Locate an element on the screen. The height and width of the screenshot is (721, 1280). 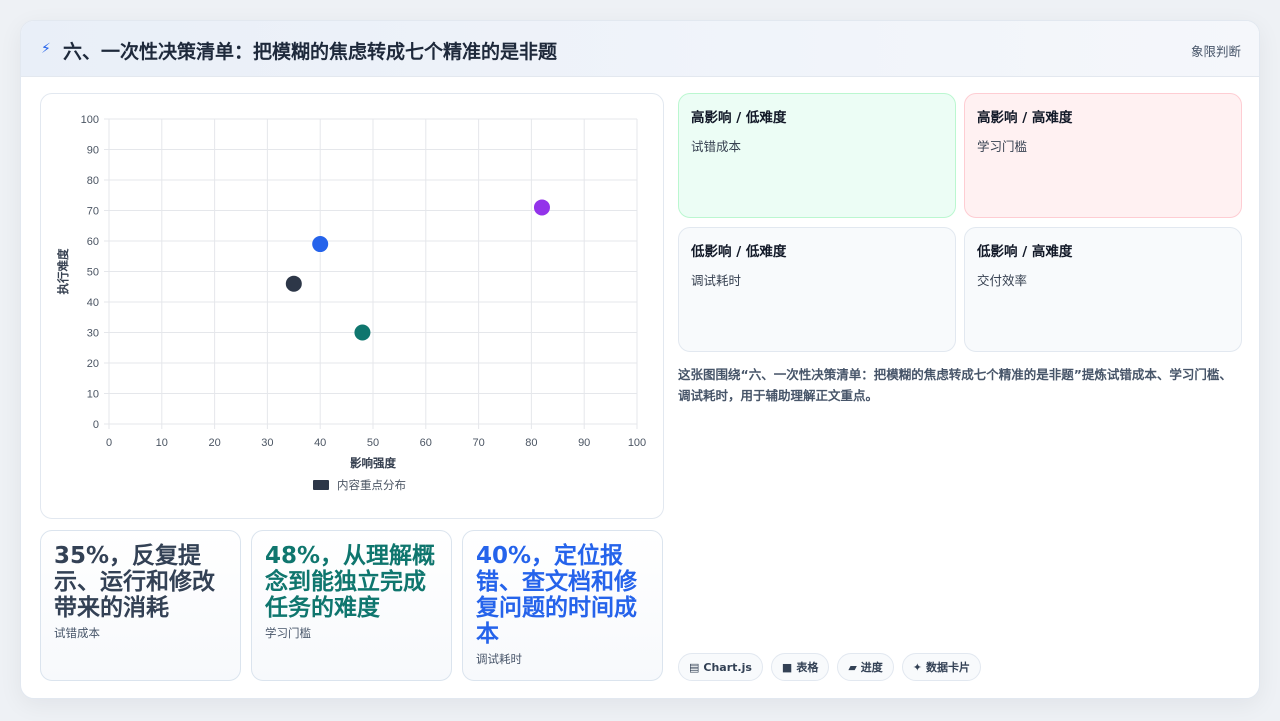
stat-value: 40%，定位报错、查文档和修复问题的时间成本 is located at coordinates (556, 595).